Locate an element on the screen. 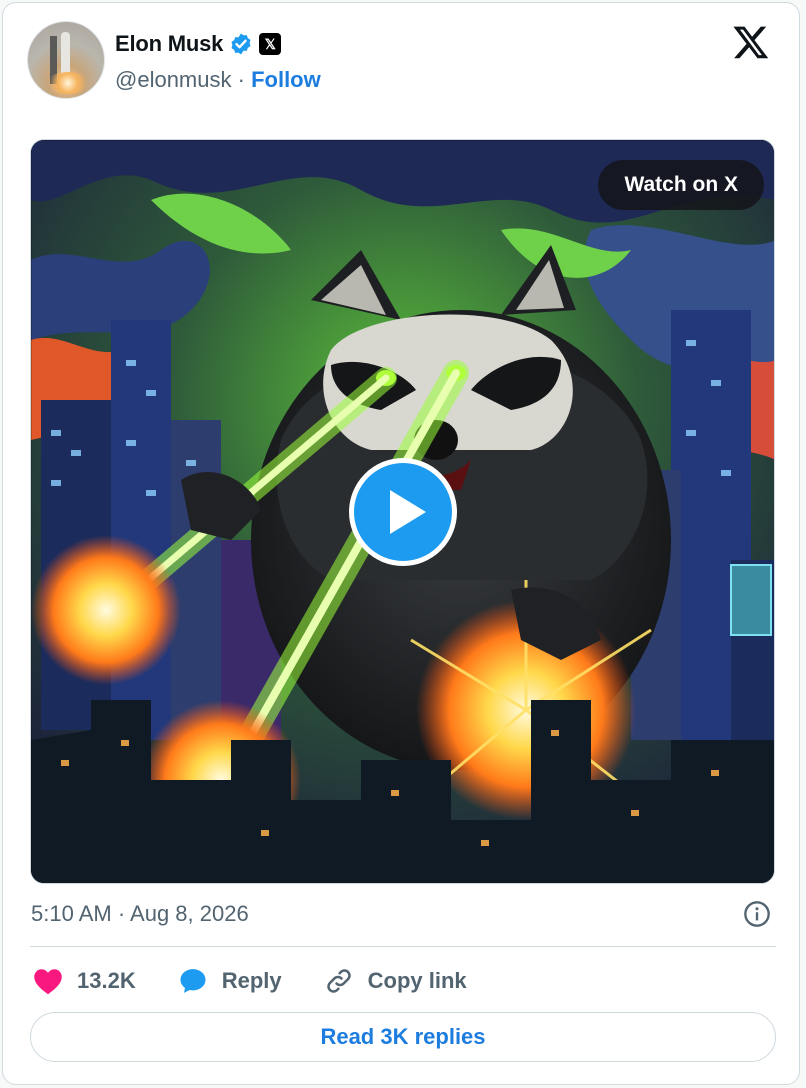 The width and height of the screenshot is (806, 1088). read-replies-button: Read 3K replies is located at coordinates (403, 1037).